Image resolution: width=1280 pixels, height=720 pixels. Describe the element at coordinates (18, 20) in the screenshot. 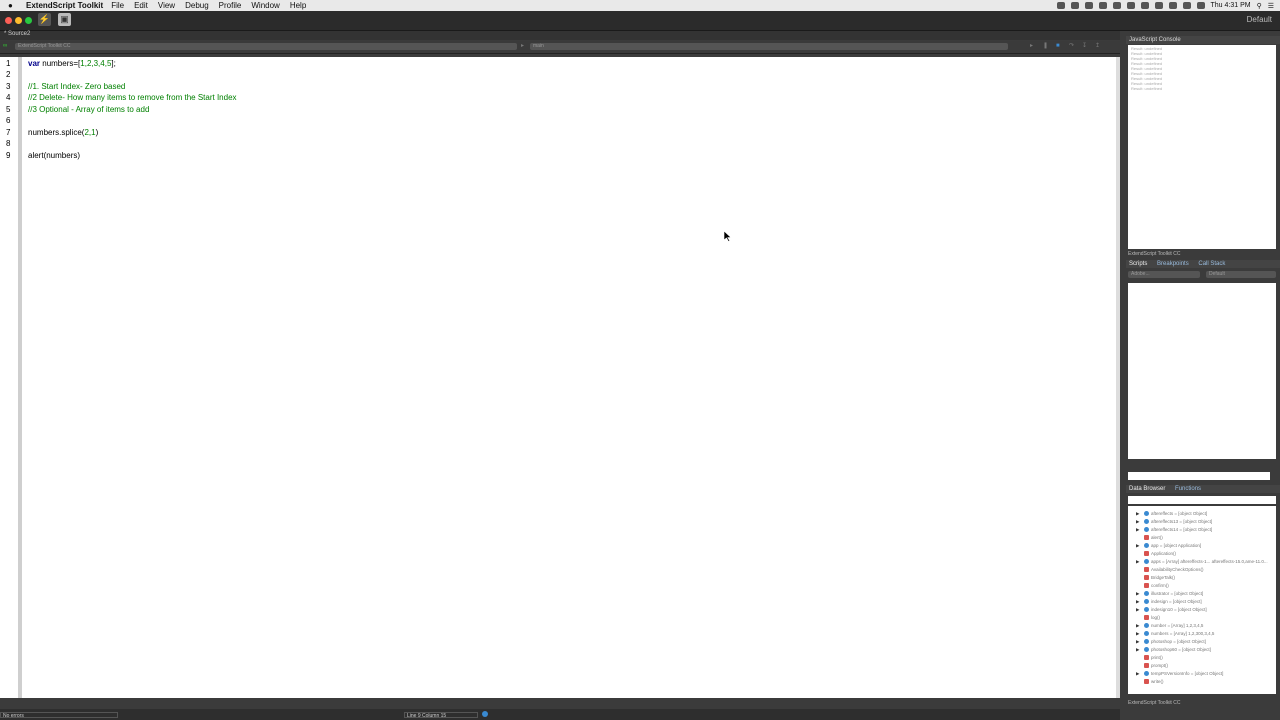

I see `minimize-window-button` at that location.